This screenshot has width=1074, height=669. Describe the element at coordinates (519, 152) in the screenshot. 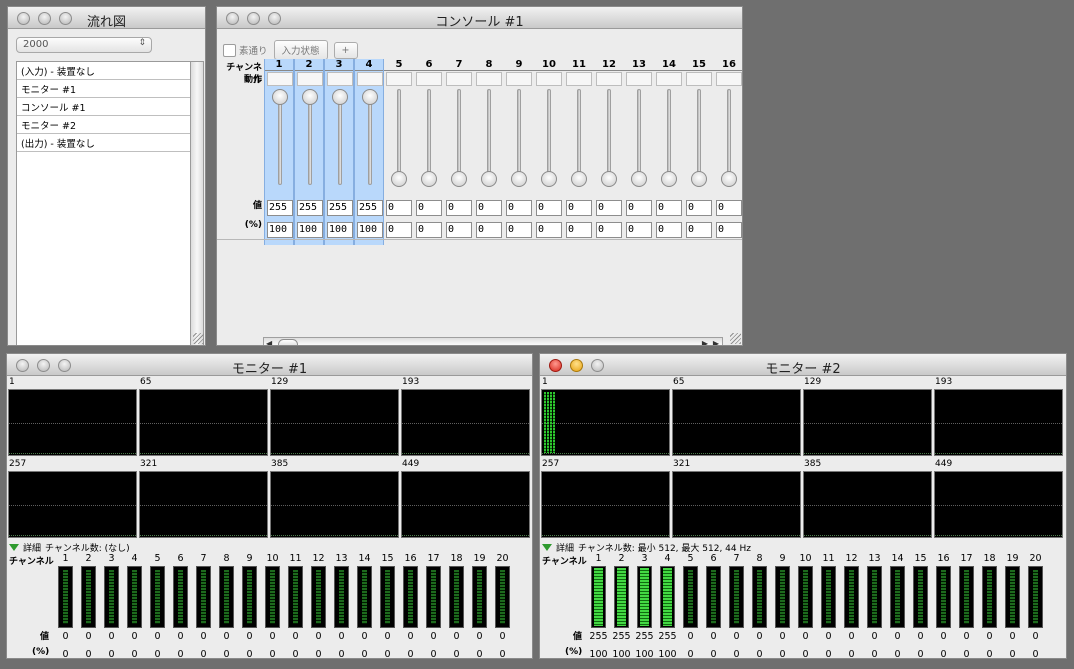

I see `console-channel: 9 0 0` at that location.